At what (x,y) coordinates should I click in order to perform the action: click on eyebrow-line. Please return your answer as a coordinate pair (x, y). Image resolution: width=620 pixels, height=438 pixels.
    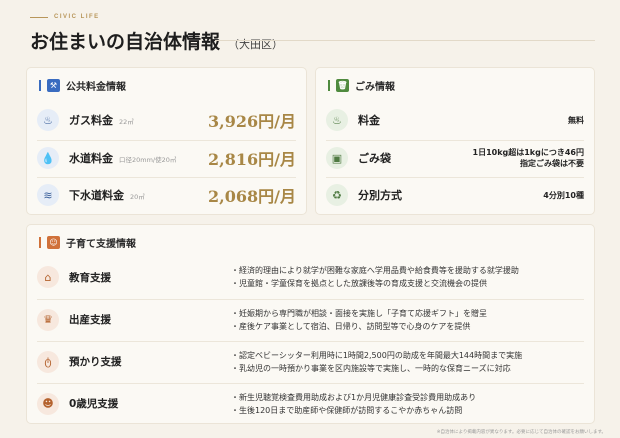
    Looking at the image, I should click on (39, 17).